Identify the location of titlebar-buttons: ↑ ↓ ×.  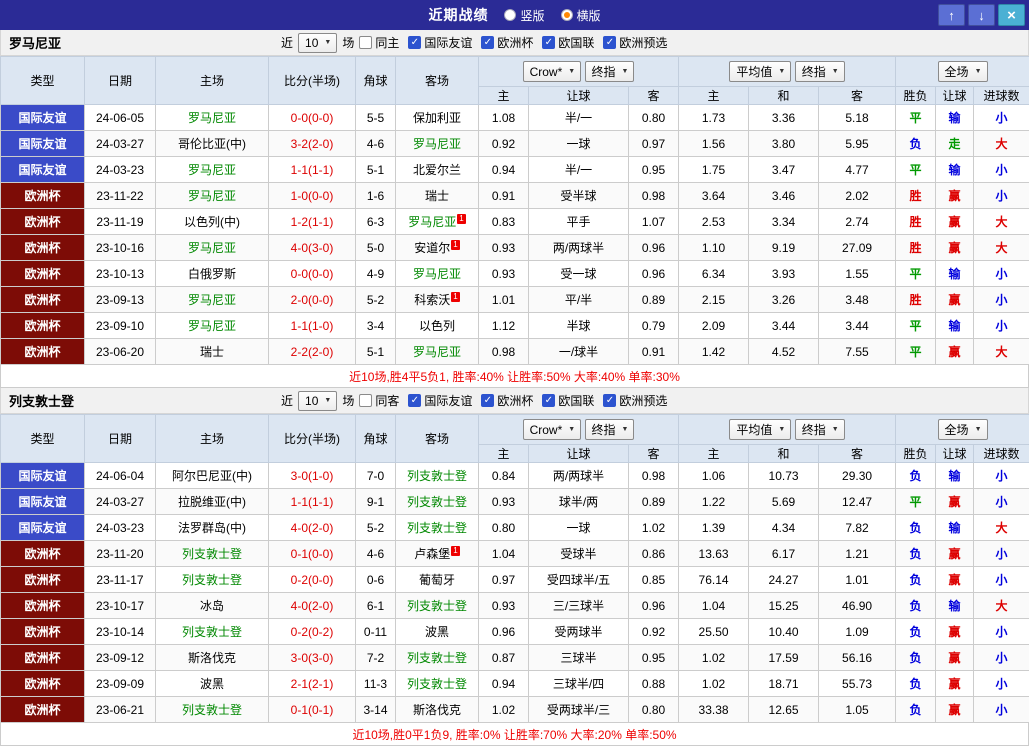
(981, 15).